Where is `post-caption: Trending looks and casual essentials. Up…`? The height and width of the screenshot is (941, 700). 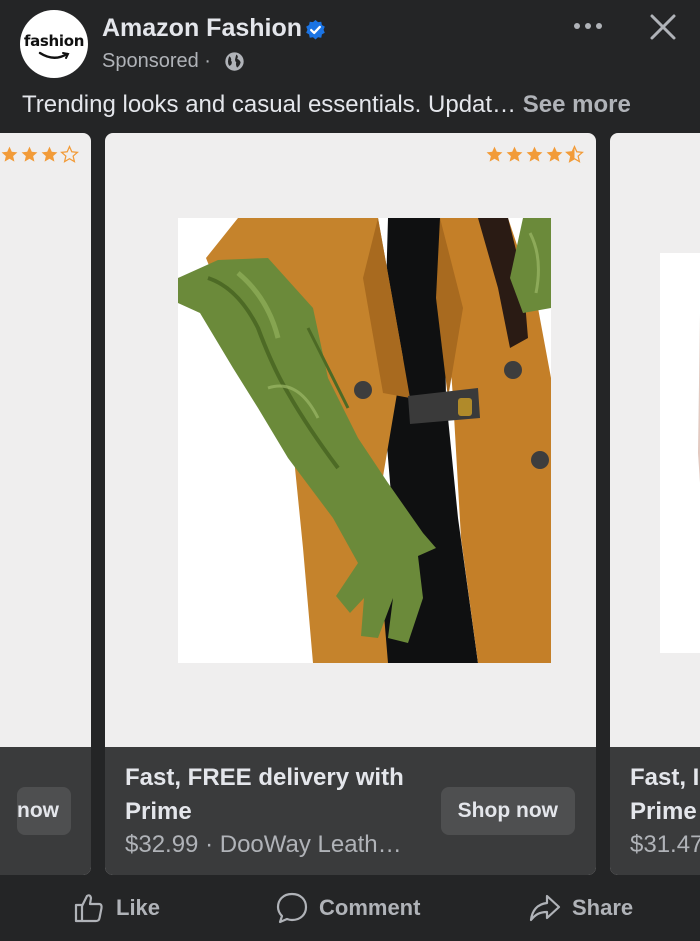
post-caption: Trending looks and casual essentials. Up… is located at coordinates (326, 105).